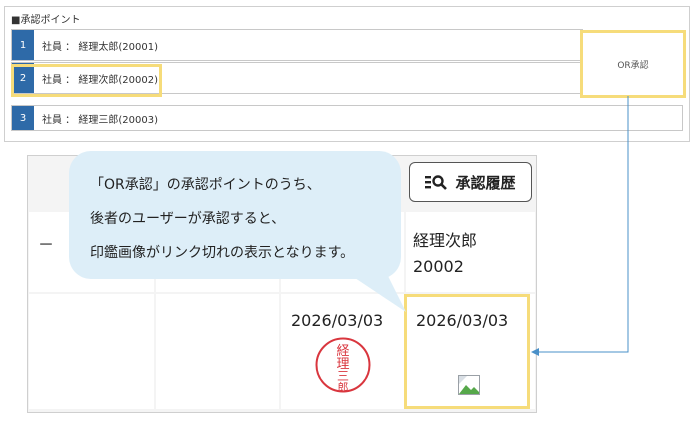 This screenshot has height=424, width=695. What do you see at coordinates (580, 226) in the screenshot?
I see `connector-arrow` at bounding box center [580, 226].